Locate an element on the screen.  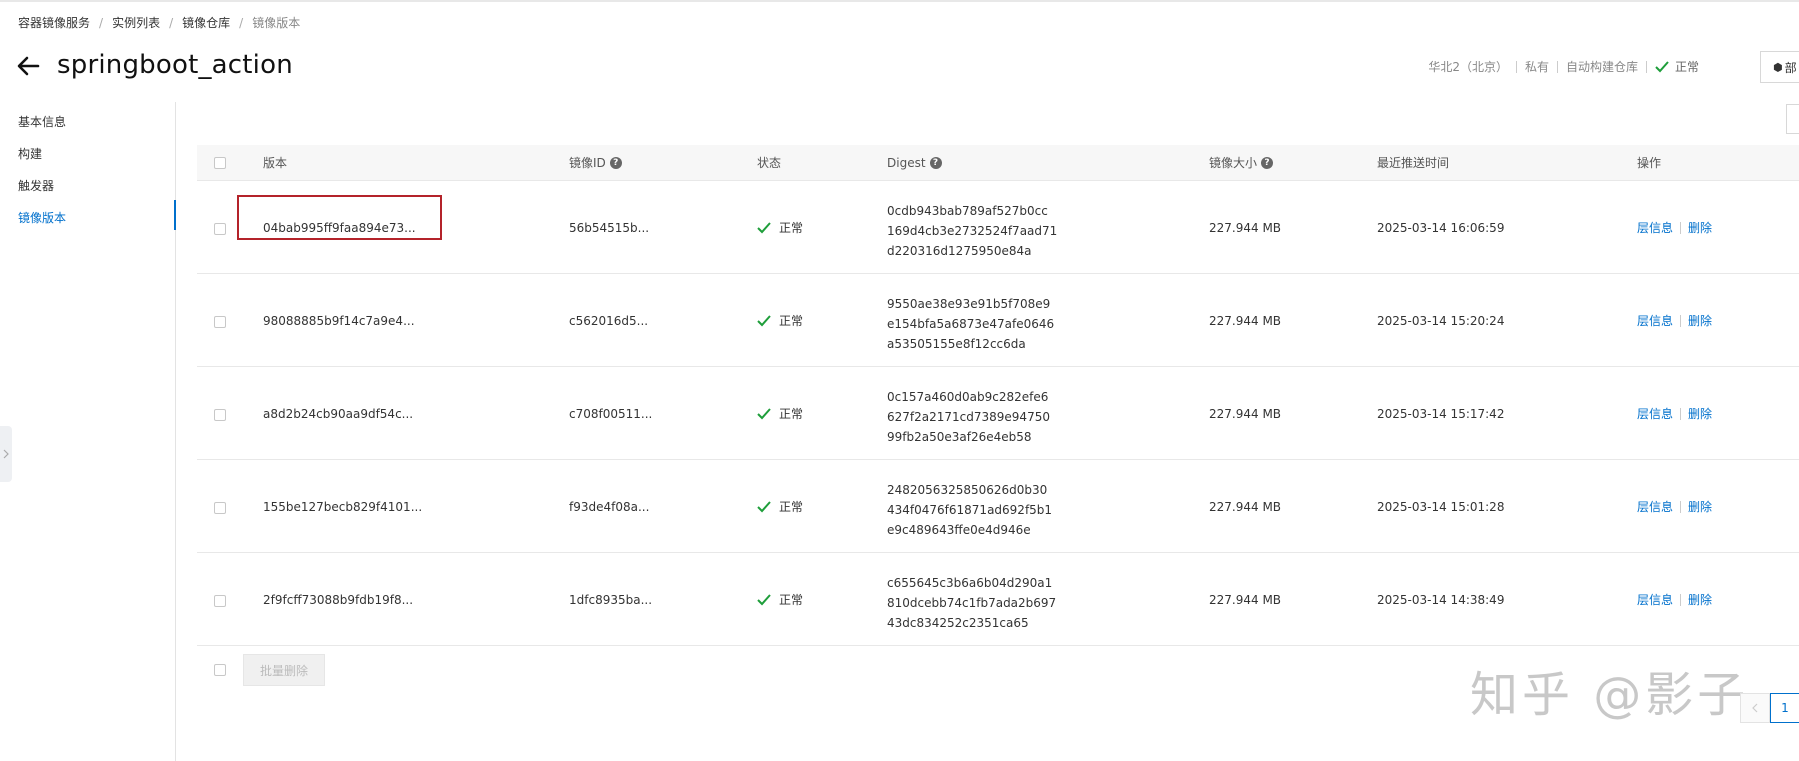
sidebar-item-triggers: 触发器 is located at coordinates (36, 185).